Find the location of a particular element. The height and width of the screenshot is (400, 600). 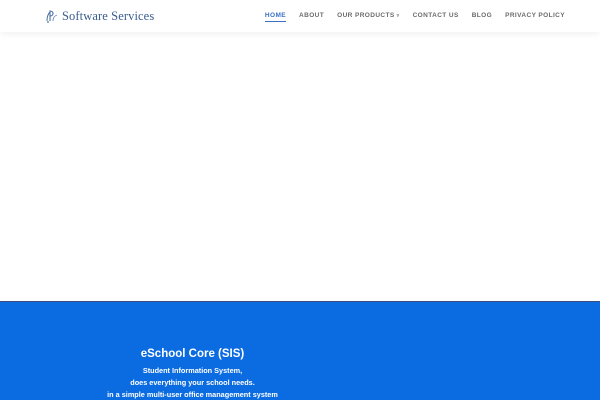

nav-contact-us: CONTACT US is located at coordinates (436, 15).